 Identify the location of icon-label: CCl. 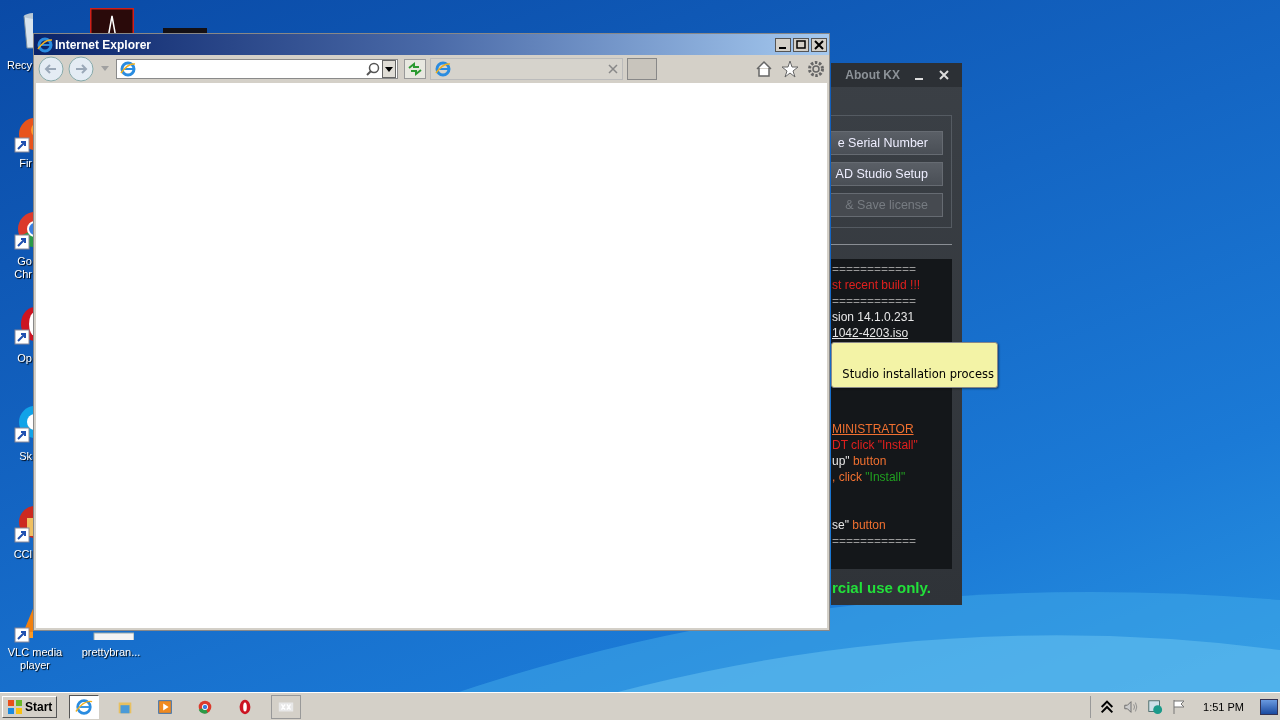
(16, 554).